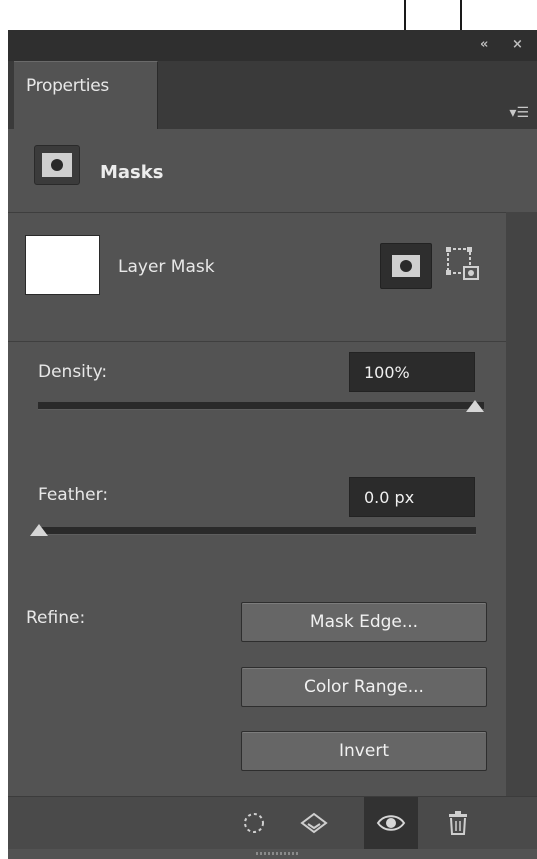 This screenshot has height=859, width=537. Describe the element at coordinates (458, 823) in the screenshot. I see `delete-mask-icon` at that location.